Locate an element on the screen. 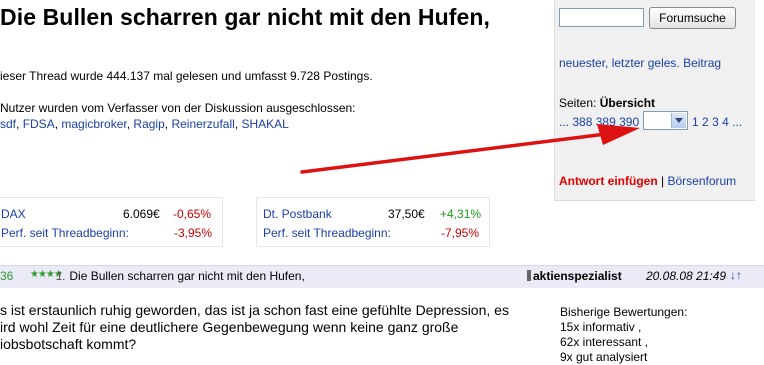 This screenshot has height=365, width=764. annotation-arrow-icon is located at coordinates (470, 149).